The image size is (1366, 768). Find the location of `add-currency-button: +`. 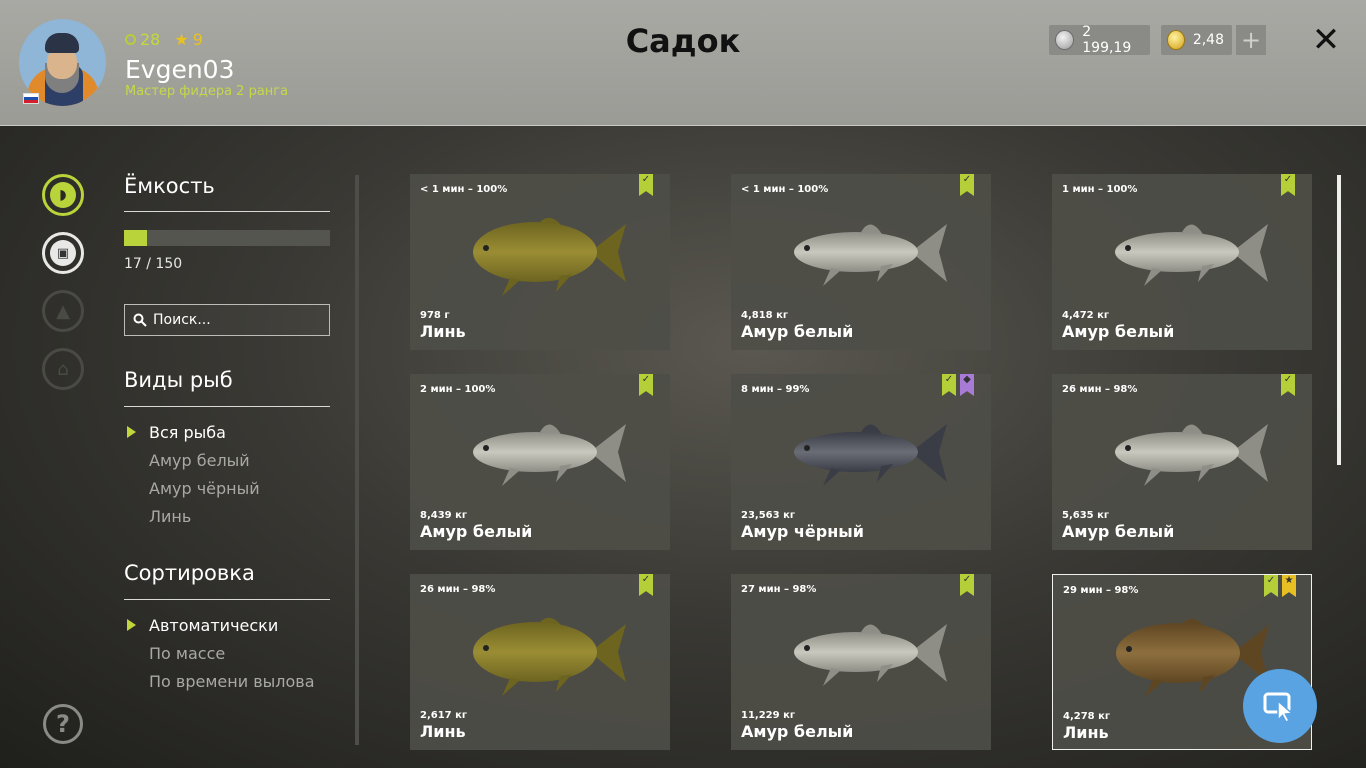

add-currency-button: + is located at coordinates (1251, 40).